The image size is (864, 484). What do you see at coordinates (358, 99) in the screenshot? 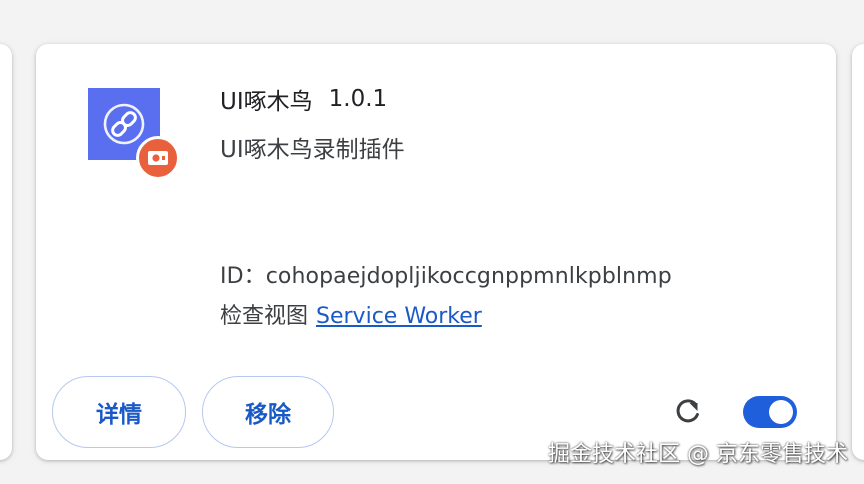
I see `extension-version: 1.0.1` at bounding box center [358, 99].